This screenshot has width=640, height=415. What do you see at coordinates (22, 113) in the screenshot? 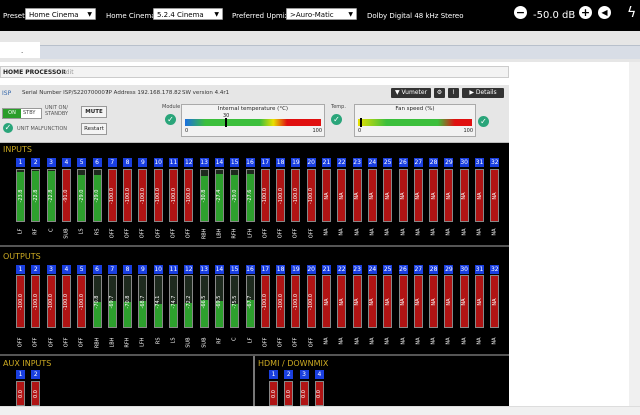
I see `power-toggle: ON STBY` at bounding box center [22, 113].